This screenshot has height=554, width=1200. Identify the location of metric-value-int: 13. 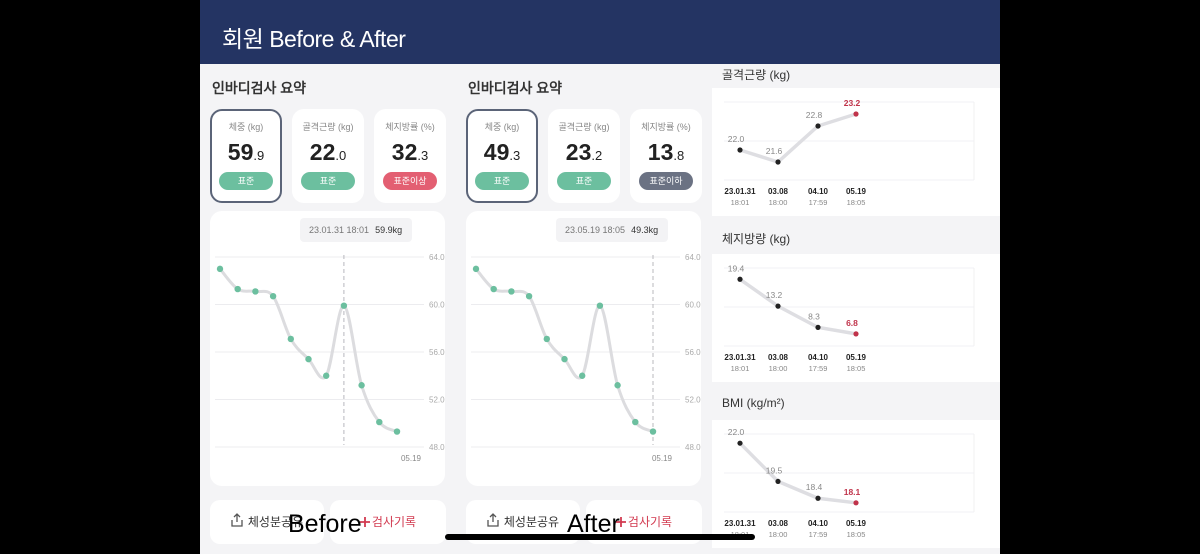
(660, 152).